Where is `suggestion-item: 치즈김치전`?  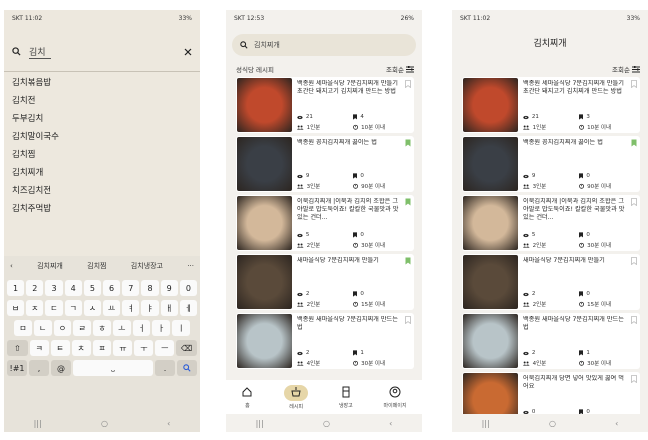 suggestion-item: 치즈김치전 is located at coordinates (102, 191).